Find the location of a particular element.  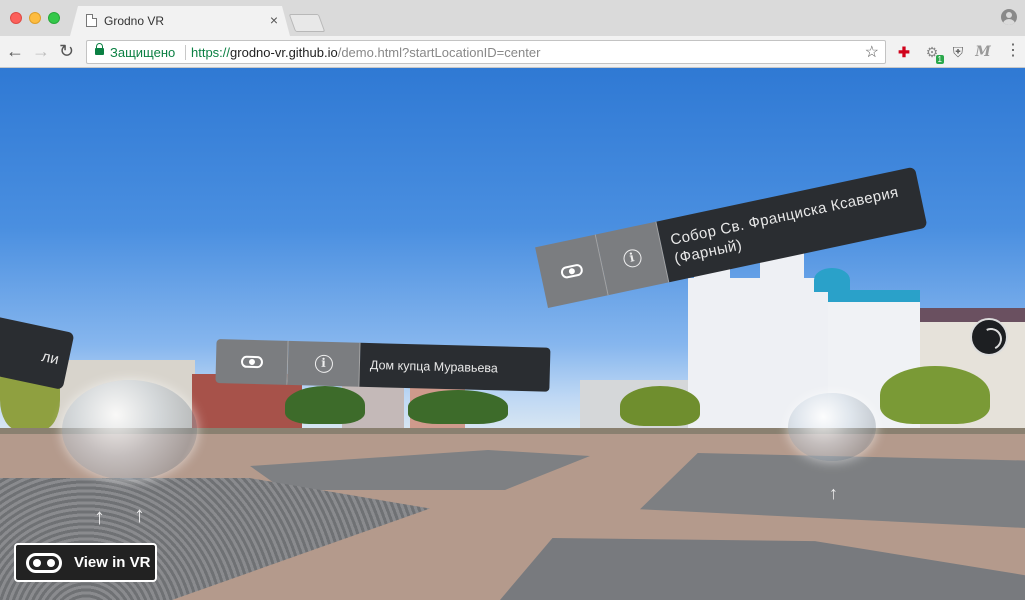

forward-arrow-icon: → is located at coordinates (41, 51).